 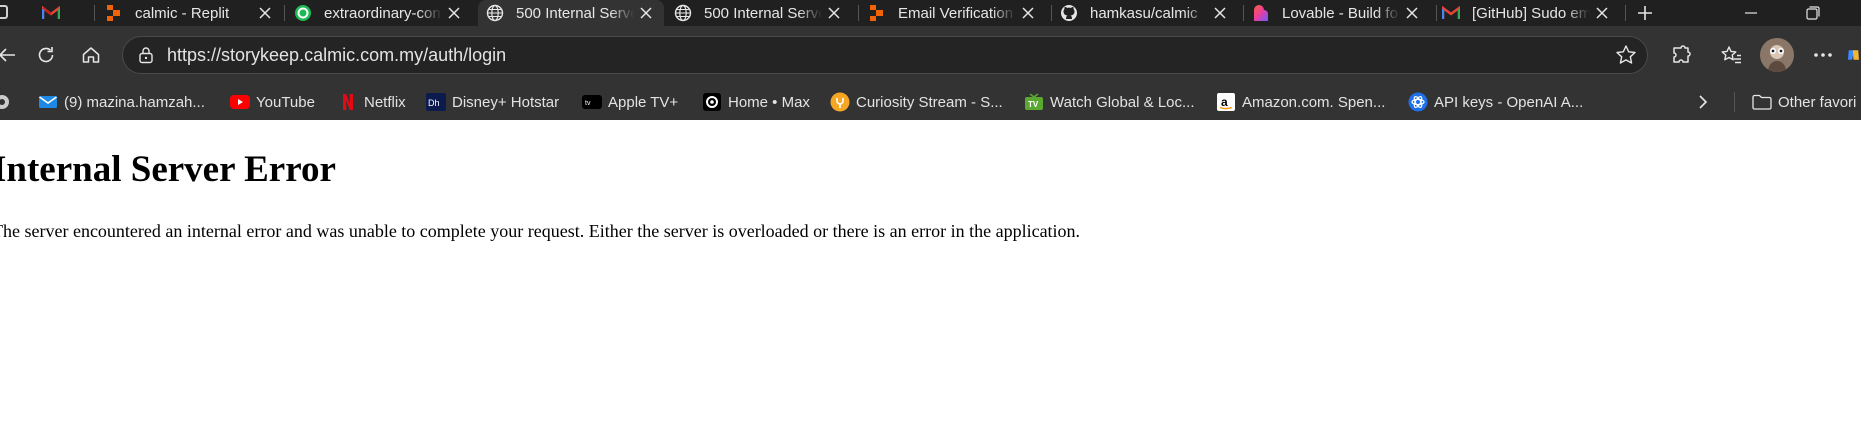 What do you see at coordinates (1418, 102) in the screenshot?
I see `openai-icon` at bounding box center [1418, 102].